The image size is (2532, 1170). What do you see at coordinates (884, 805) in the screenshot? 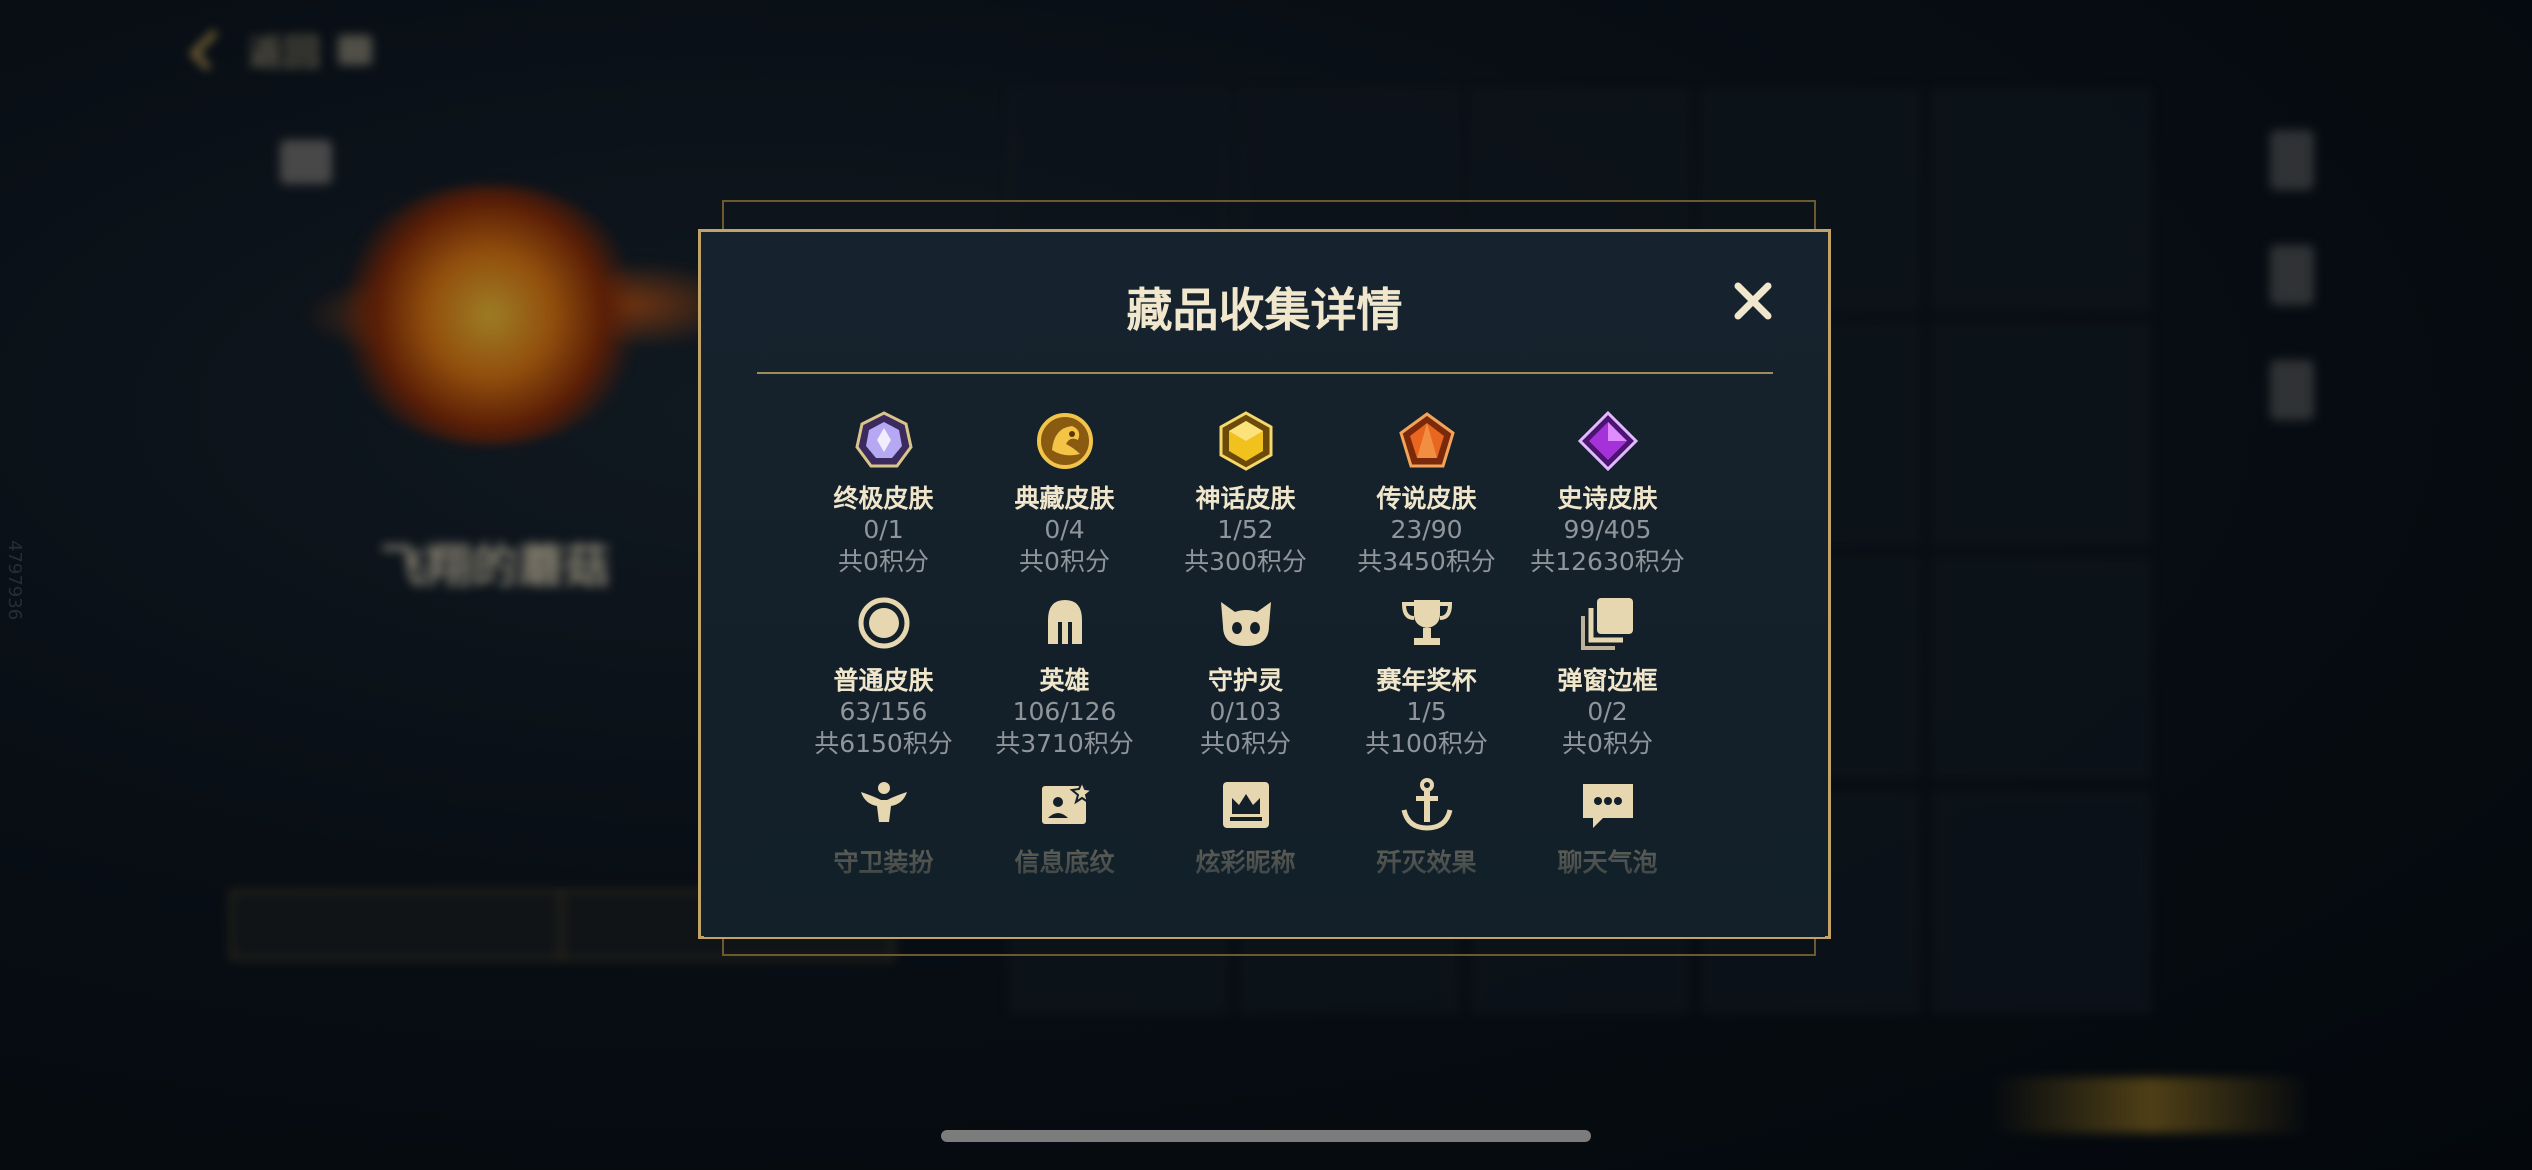
I see `guardian-outfit-icon` at bounding box center [884, 805].